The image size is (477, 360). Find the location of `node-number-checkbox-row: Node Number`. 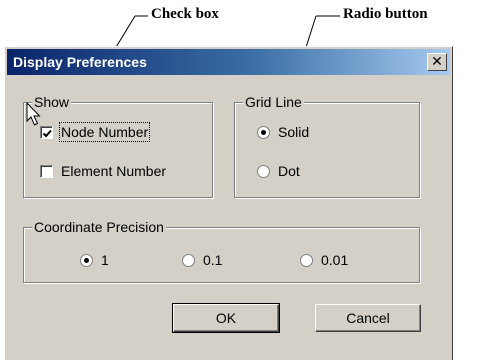

node-number-checkbox-row: Node Number is located at coordinates (95, 132).